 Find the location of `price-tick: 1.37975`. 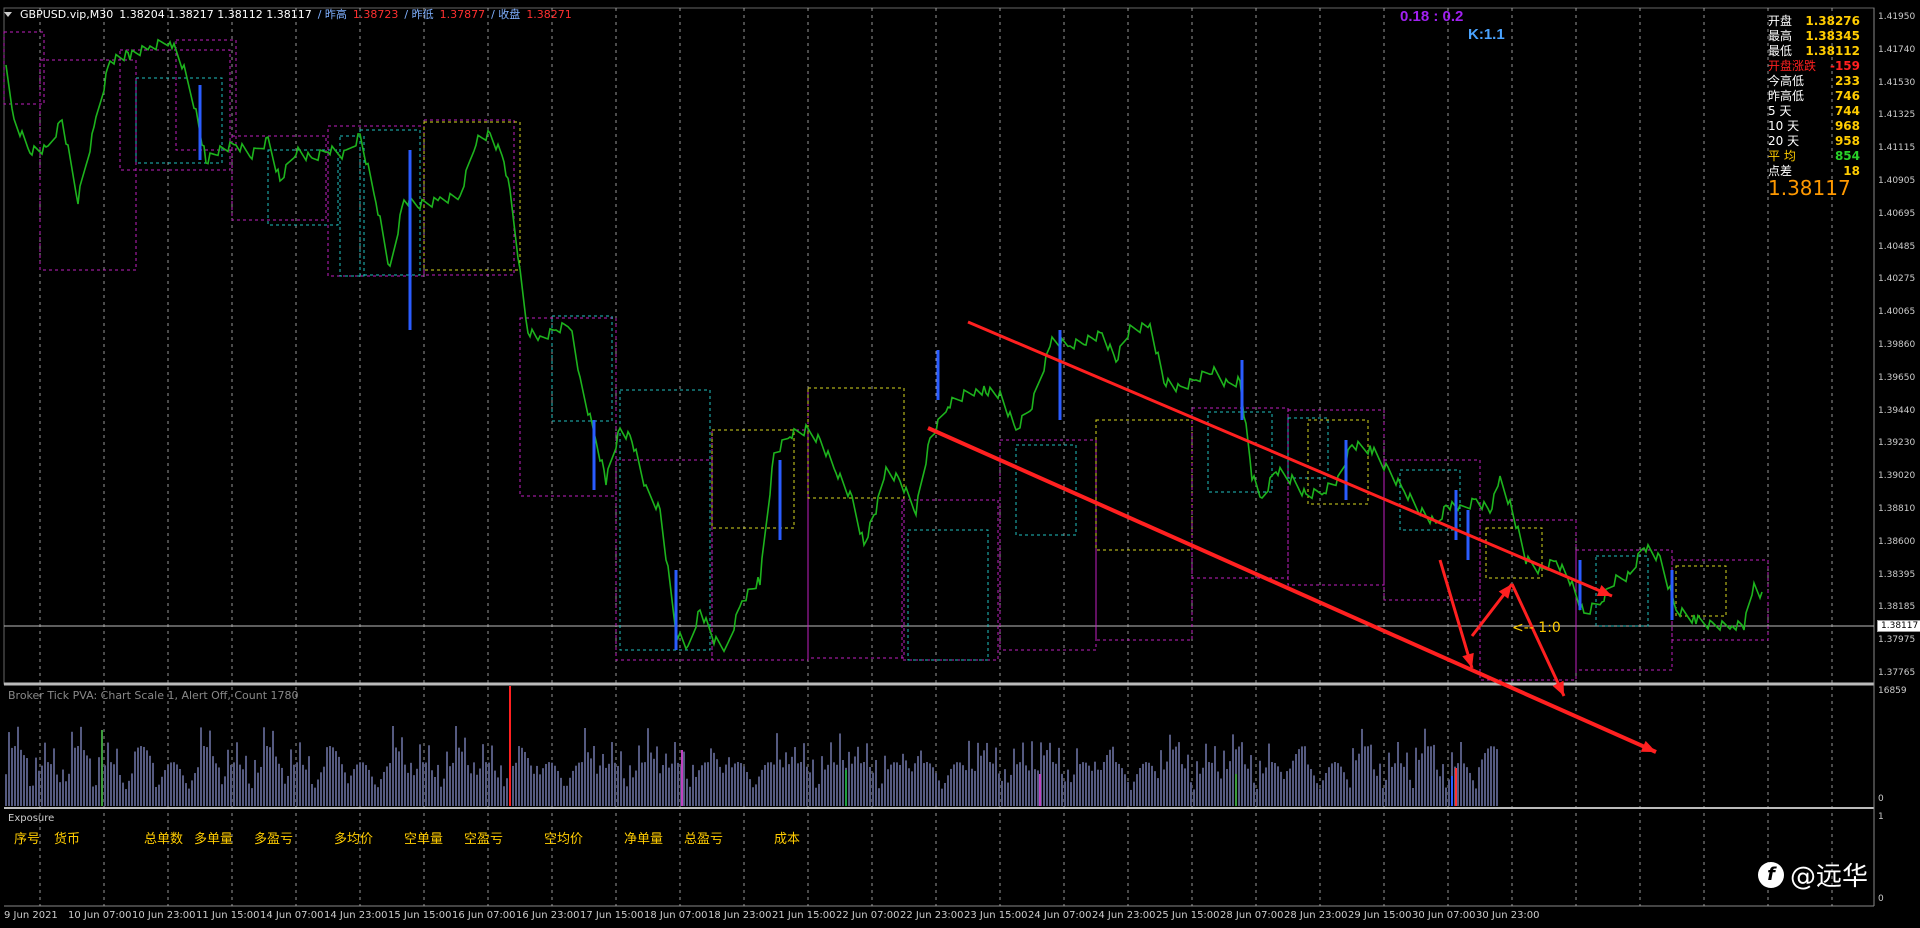

price-tick: 1.37975 is located at coordinates (1897, 640).